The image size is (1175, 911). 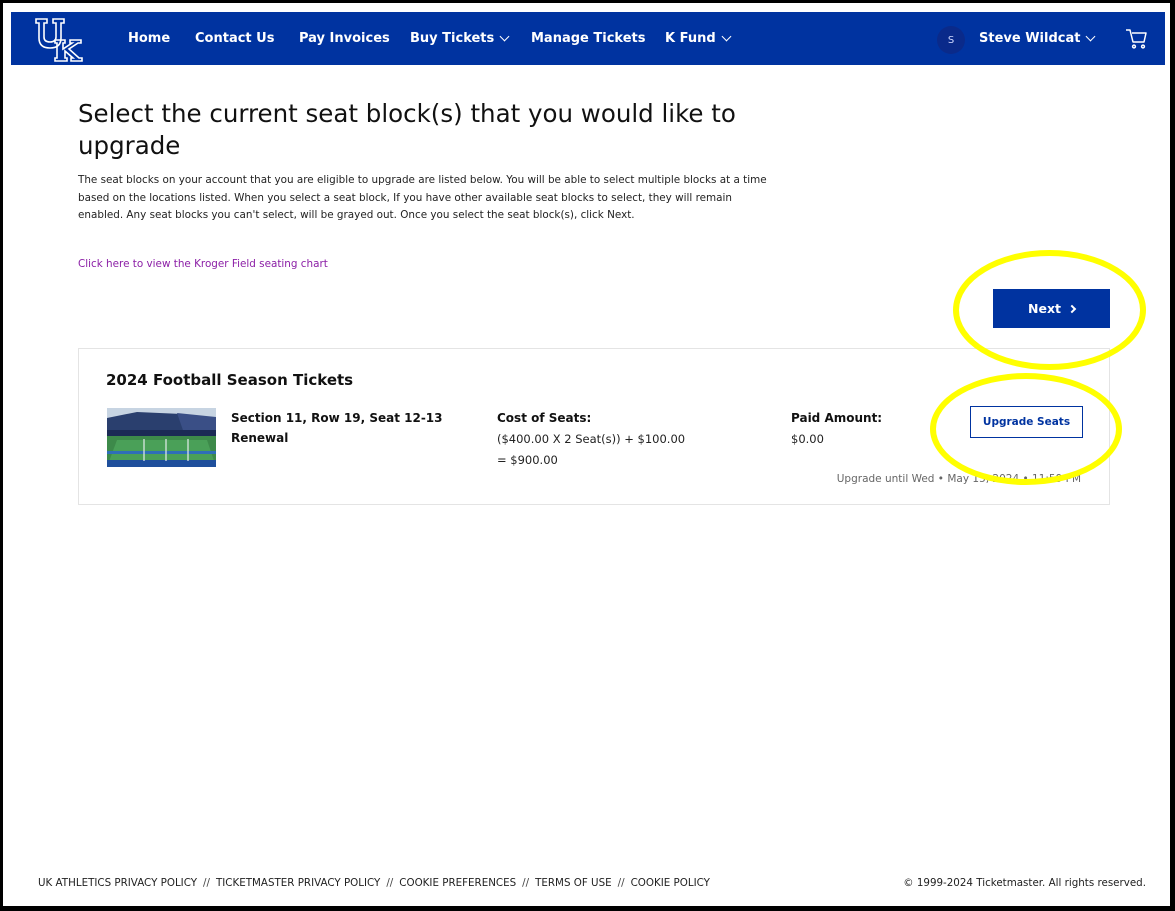 What do you see at coordinates (452, 38) in the screenshot?
I see `nav-buy-tickets-label: Buy Tickets` at bounding box center [452, 38].